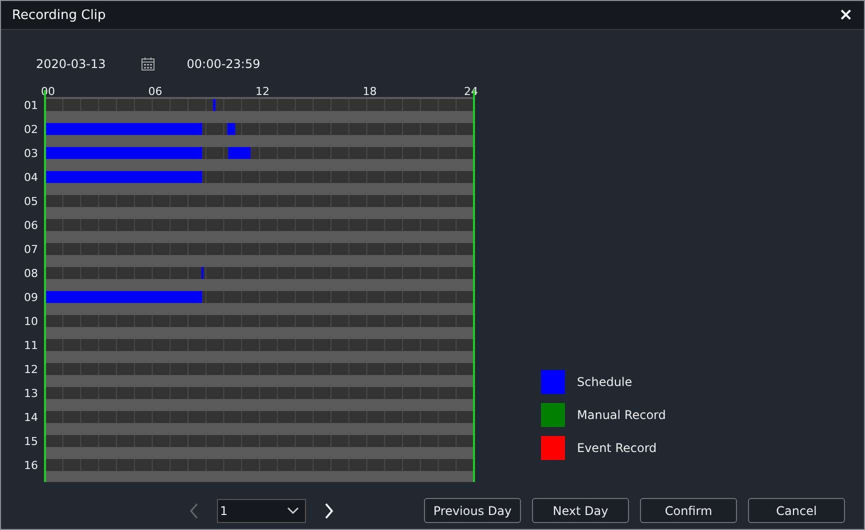  What do you see at coordinates (31, 441) in the screenshot?
I see `channel-label: 15` at bounding box center [31, 441].